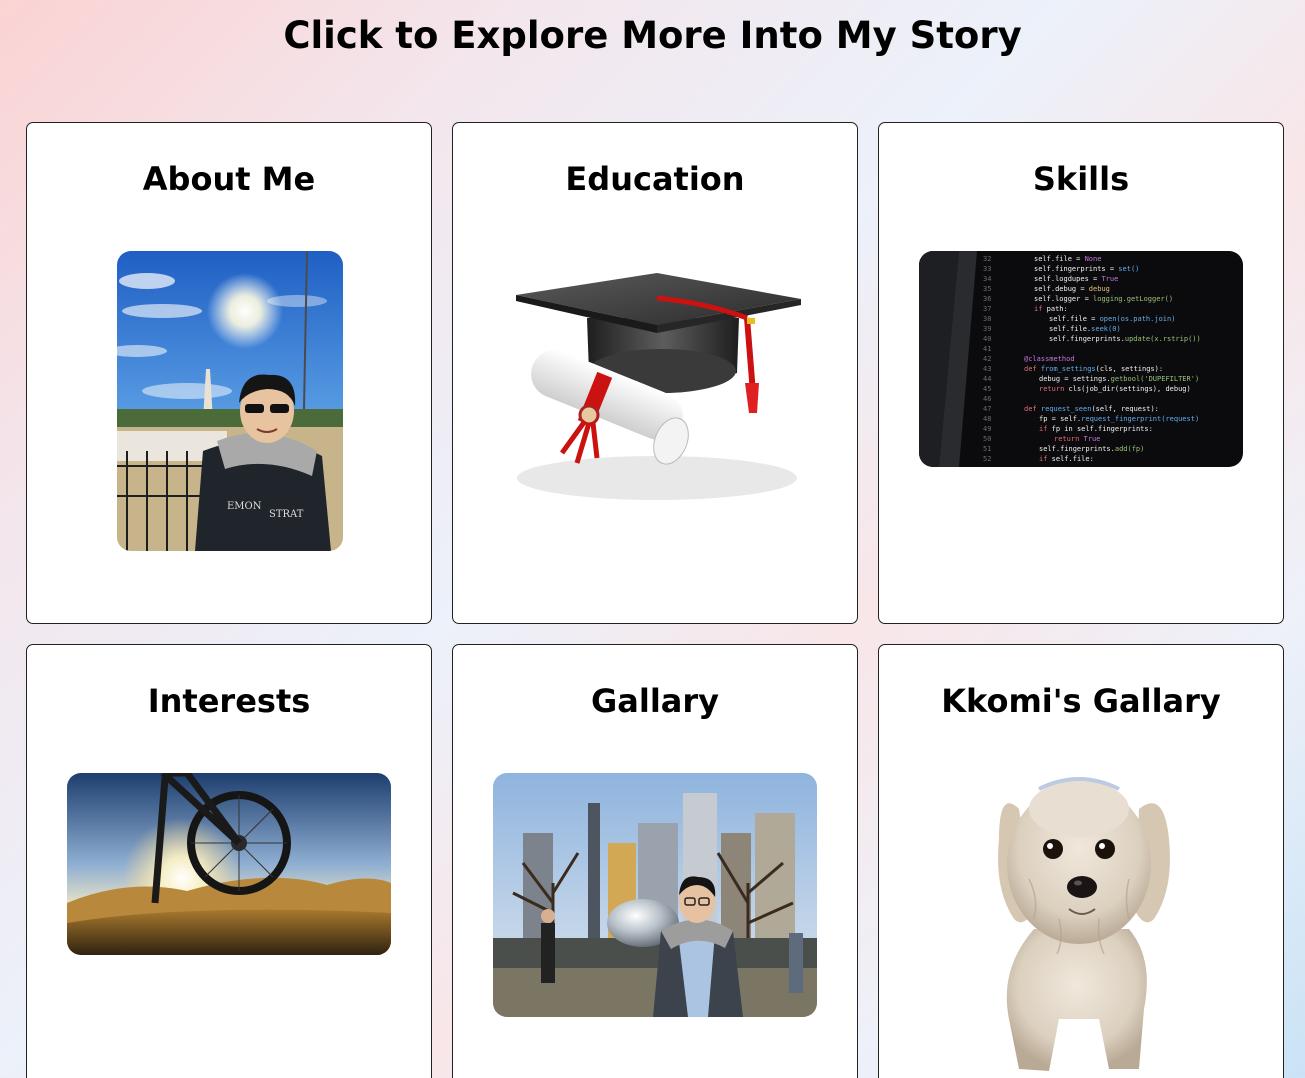 Image resolution: width=1305 pixels, height=1078 pixels. Describe the element at coordinates (1085, 329) in the screenshot. I see `svg-text: self.file.seek(0)` at that location.